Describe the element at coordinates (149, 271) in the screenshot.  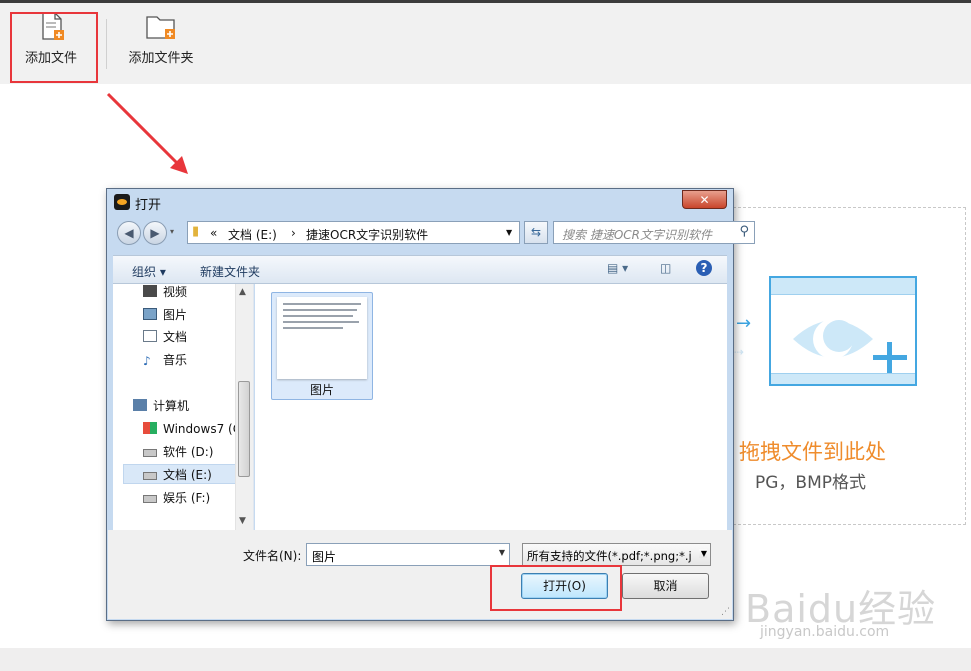
I see `organize-menu: 组织 ▾` at that location.